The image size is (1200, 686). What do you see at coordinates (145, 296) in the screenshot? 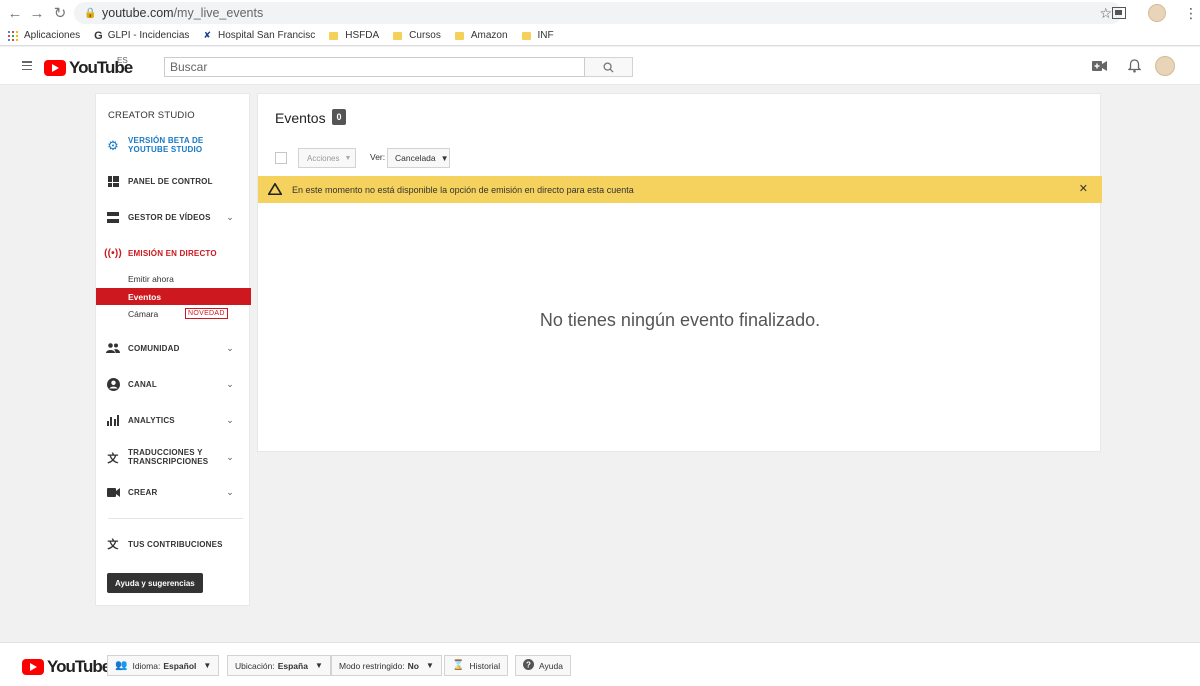
I see `sub-label: Eventos` at bounding box center [145, 296].